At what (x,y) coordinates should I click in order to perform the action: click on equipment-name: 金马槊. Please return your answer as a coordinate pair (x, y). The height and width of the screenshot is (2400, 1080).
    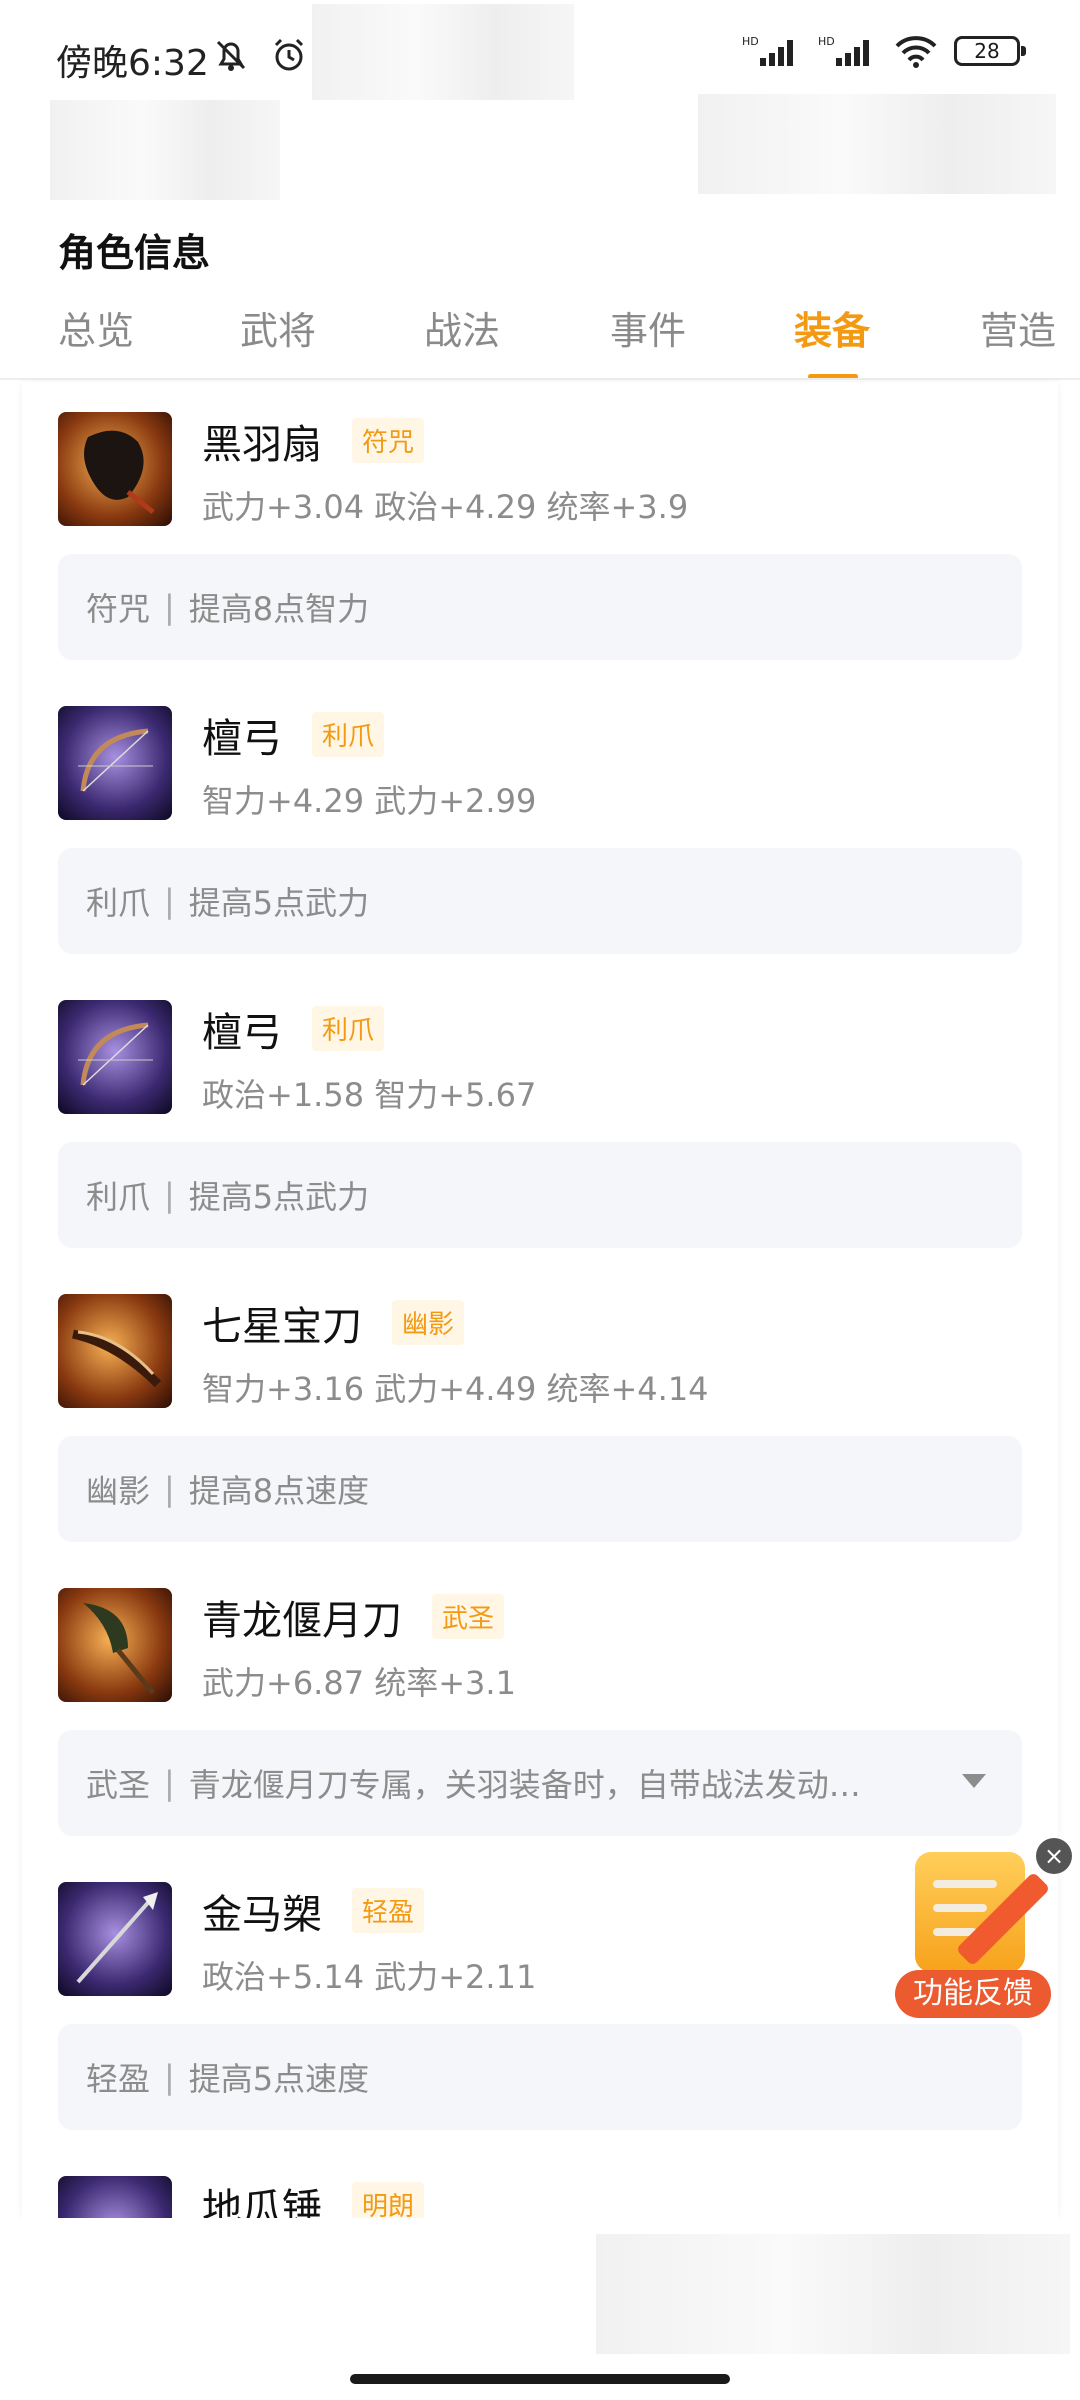
    Looking at the image, I should click on (262, 1915).